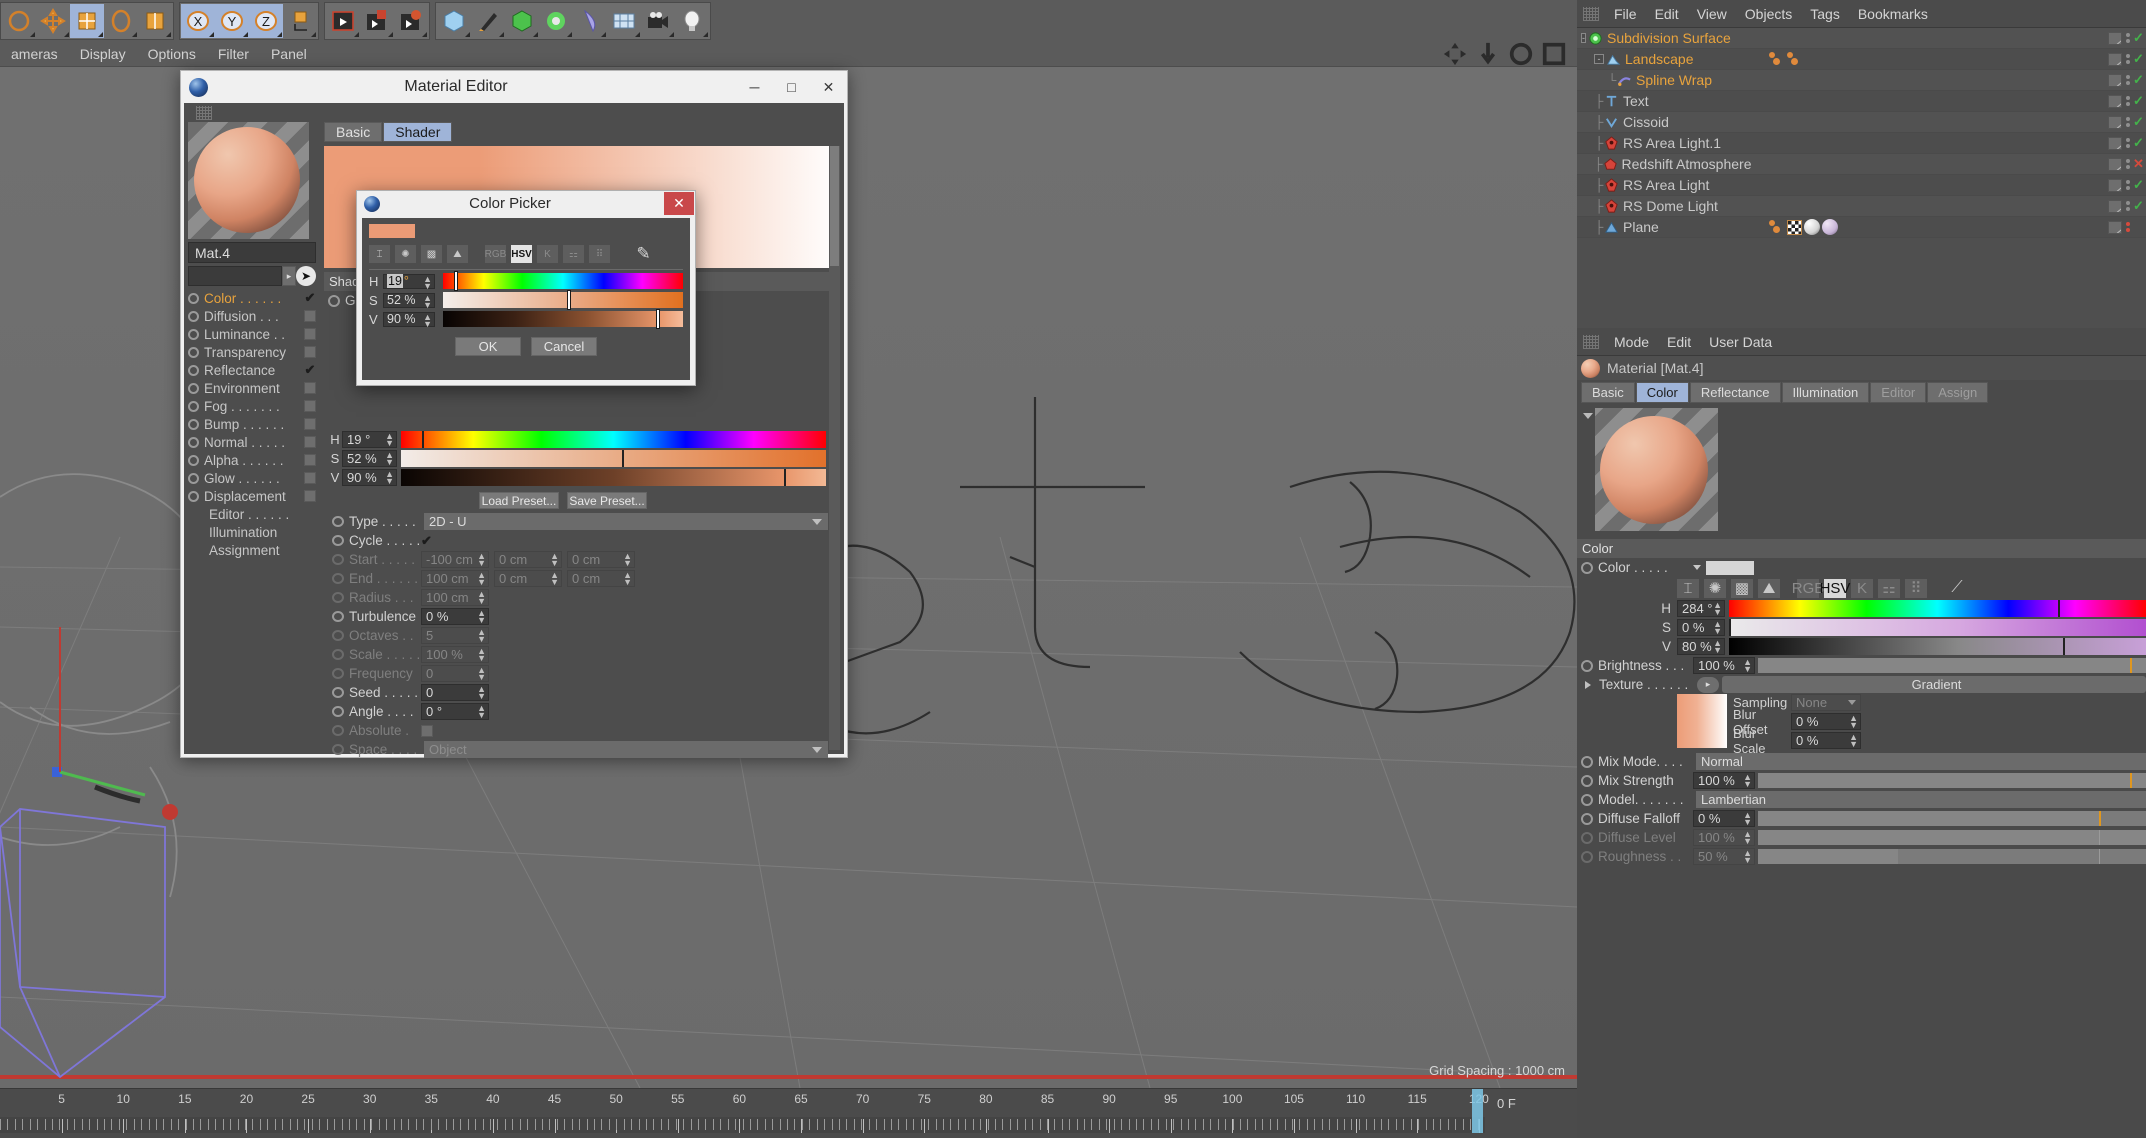 Image resolution: width=2146 pixels, height=1138 pixels. What do you see at coordinates (1768, 14) in the screenshot?
I see `objmgr-menu-objects: Objects` at bounding box center [1768, 14].